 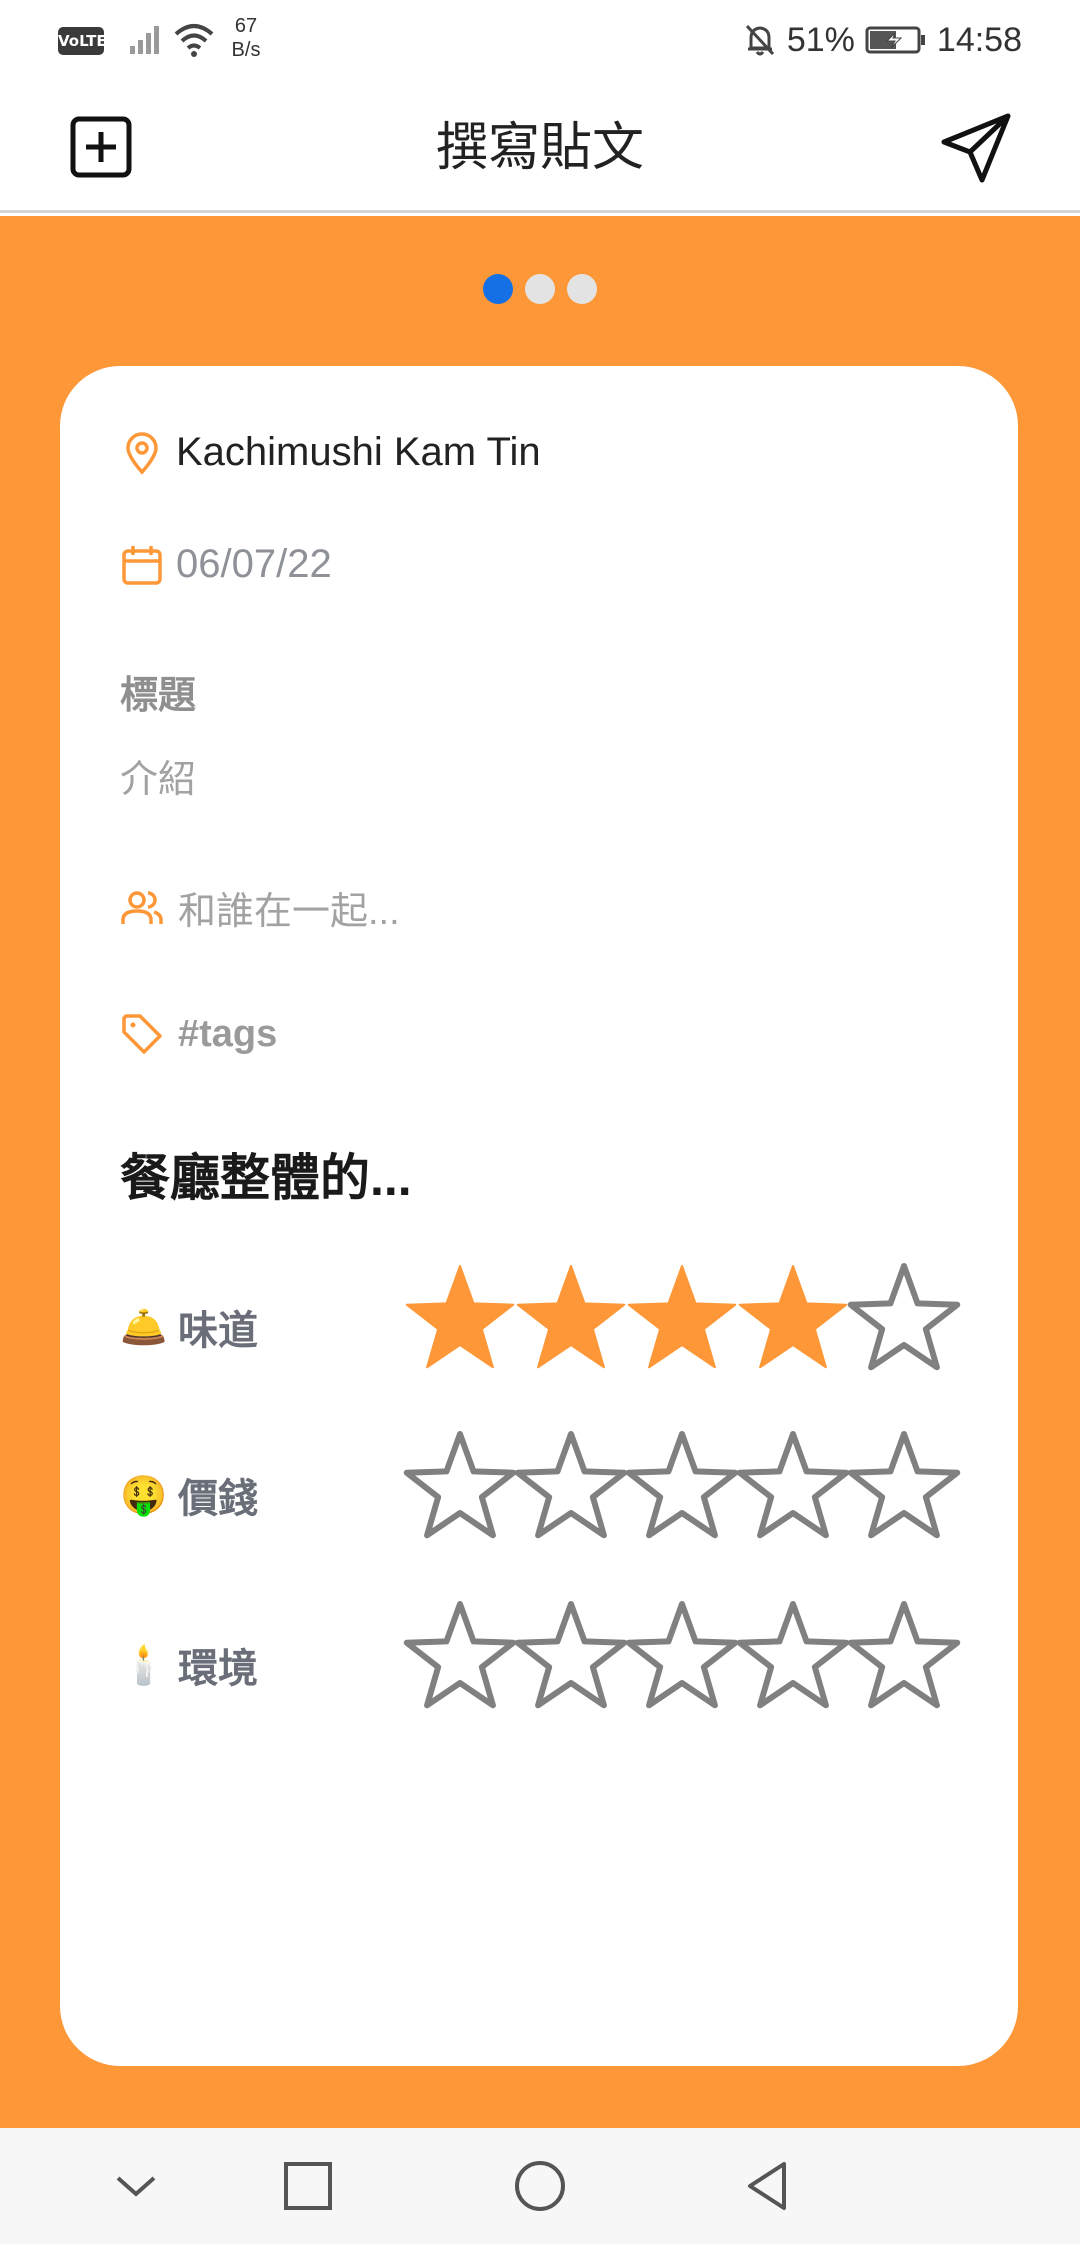 What do you see at coordinates (976, 148) in the screenshot?
I see `send-icon` at bounding box center [976, 148].